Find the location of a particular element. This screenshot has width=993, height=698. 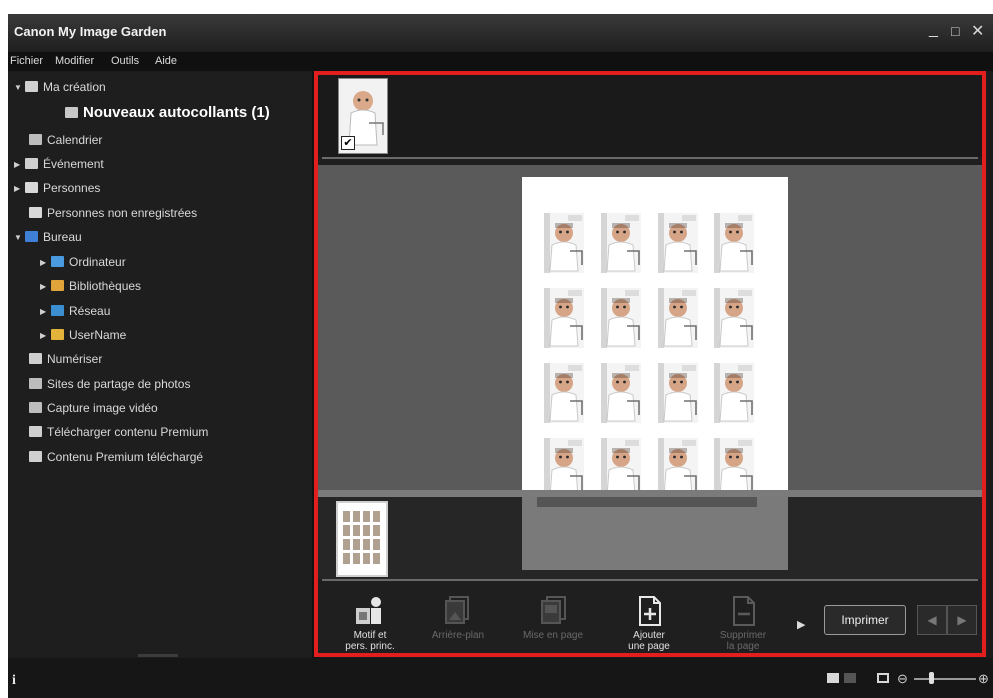

zoom-in-icon: ⊕ is located at coordinates (983, 679).